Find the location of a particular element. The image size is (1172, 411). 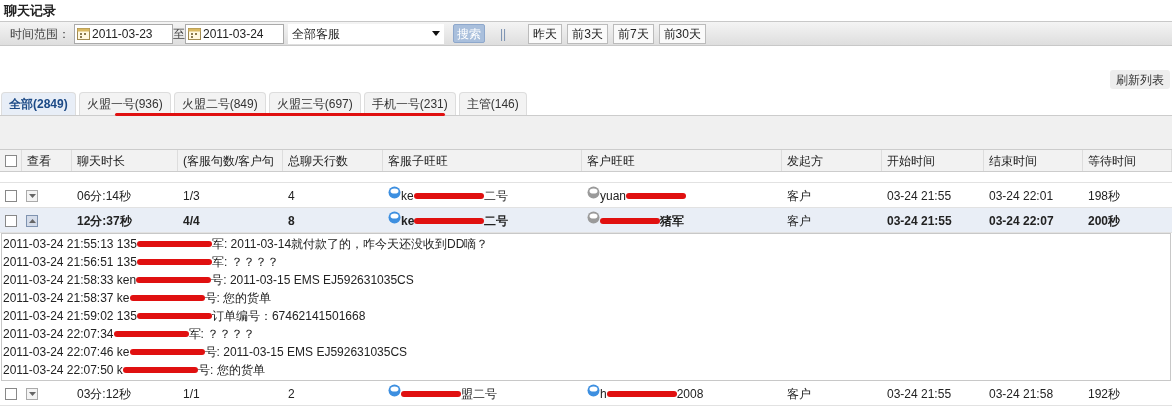

tab: 火盟三号(697) is located at coordinates (314, 103).